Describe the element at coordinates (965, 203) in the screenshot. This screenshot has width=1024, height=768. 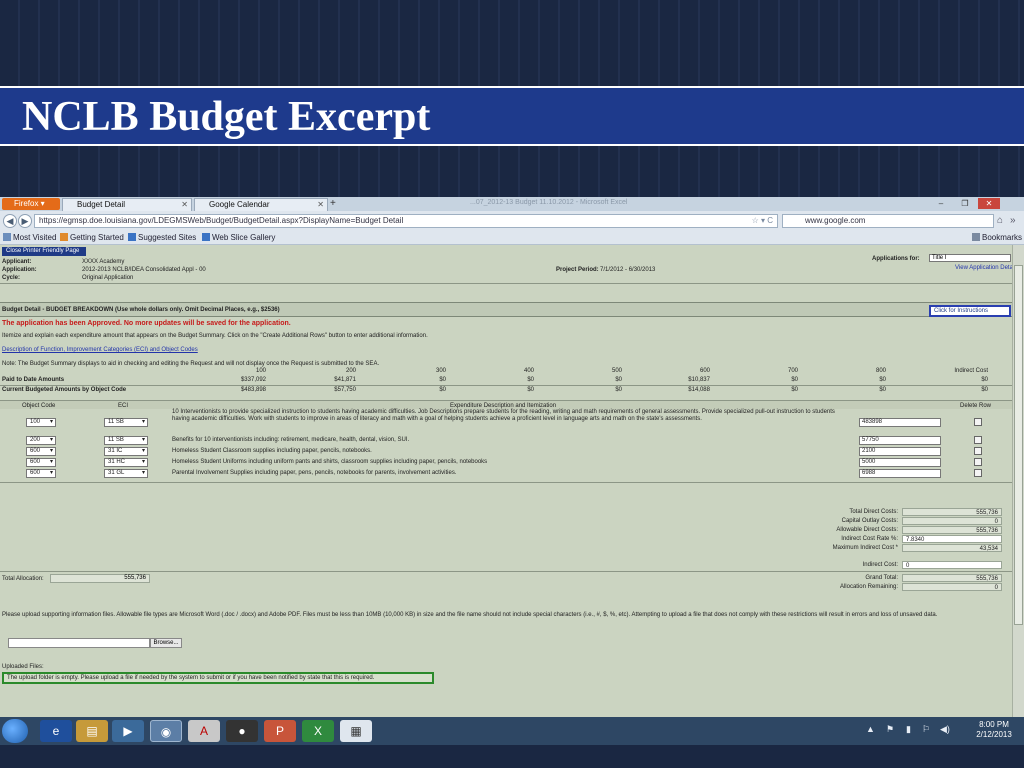
I see `restore-button: ❐` at that location.